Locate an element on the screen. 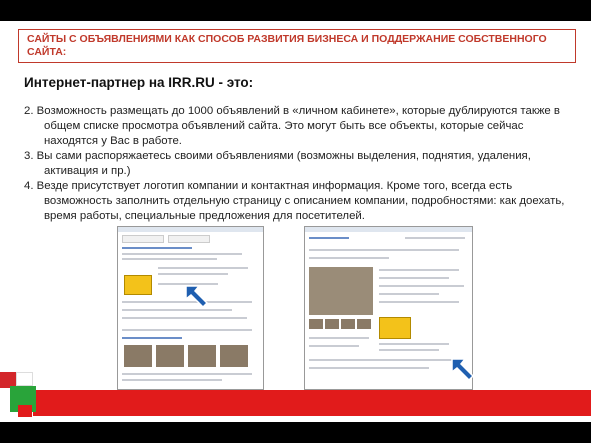  screenshot-ad-page-image is located at coordinates (388, 308).